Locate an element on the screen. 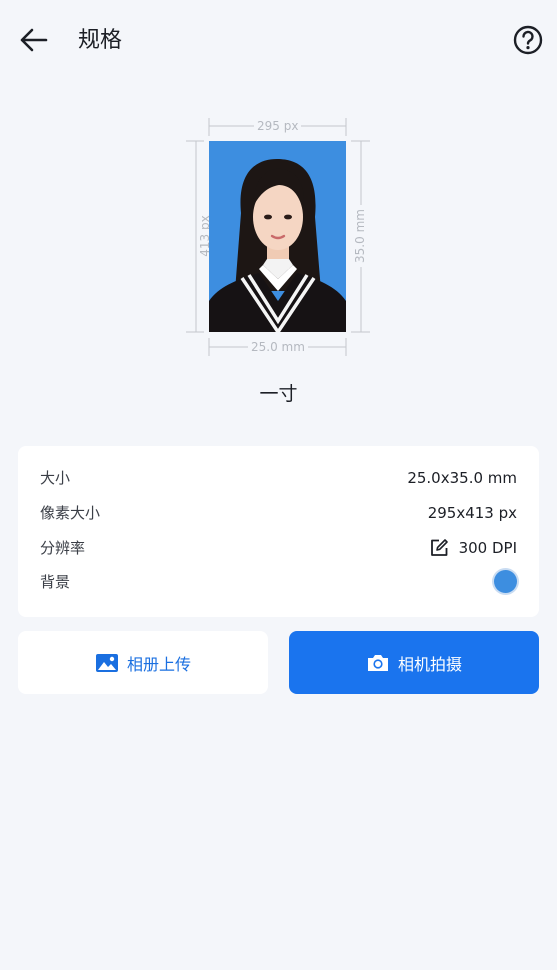 This screenshot has width=557, height=970. page-title: 规格 is located at coordinates (100, 40).